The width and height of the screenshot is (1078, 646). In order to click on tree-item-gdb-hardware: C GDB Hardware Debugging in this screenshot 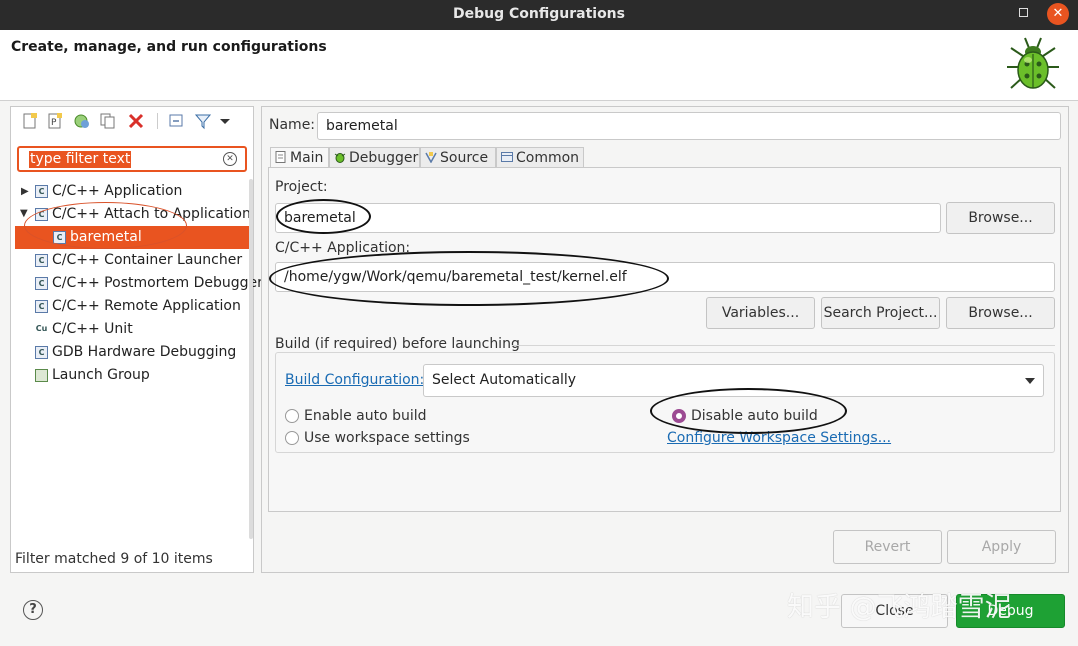, I will do `click(135, 352)`.